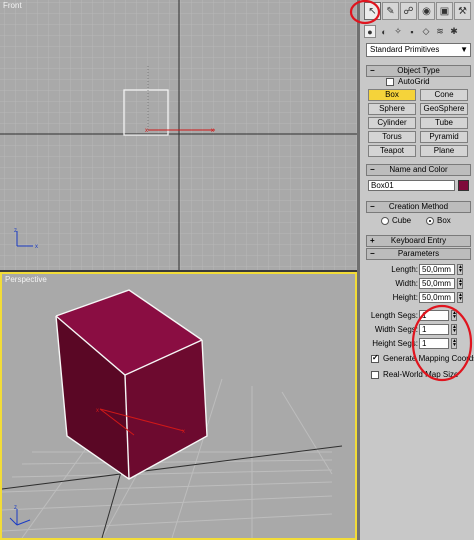 This screenshot has height=540, width=474. Describe the element at coordinates (405, 297) in the screenshot. I see `height-label: Height:` at that location.